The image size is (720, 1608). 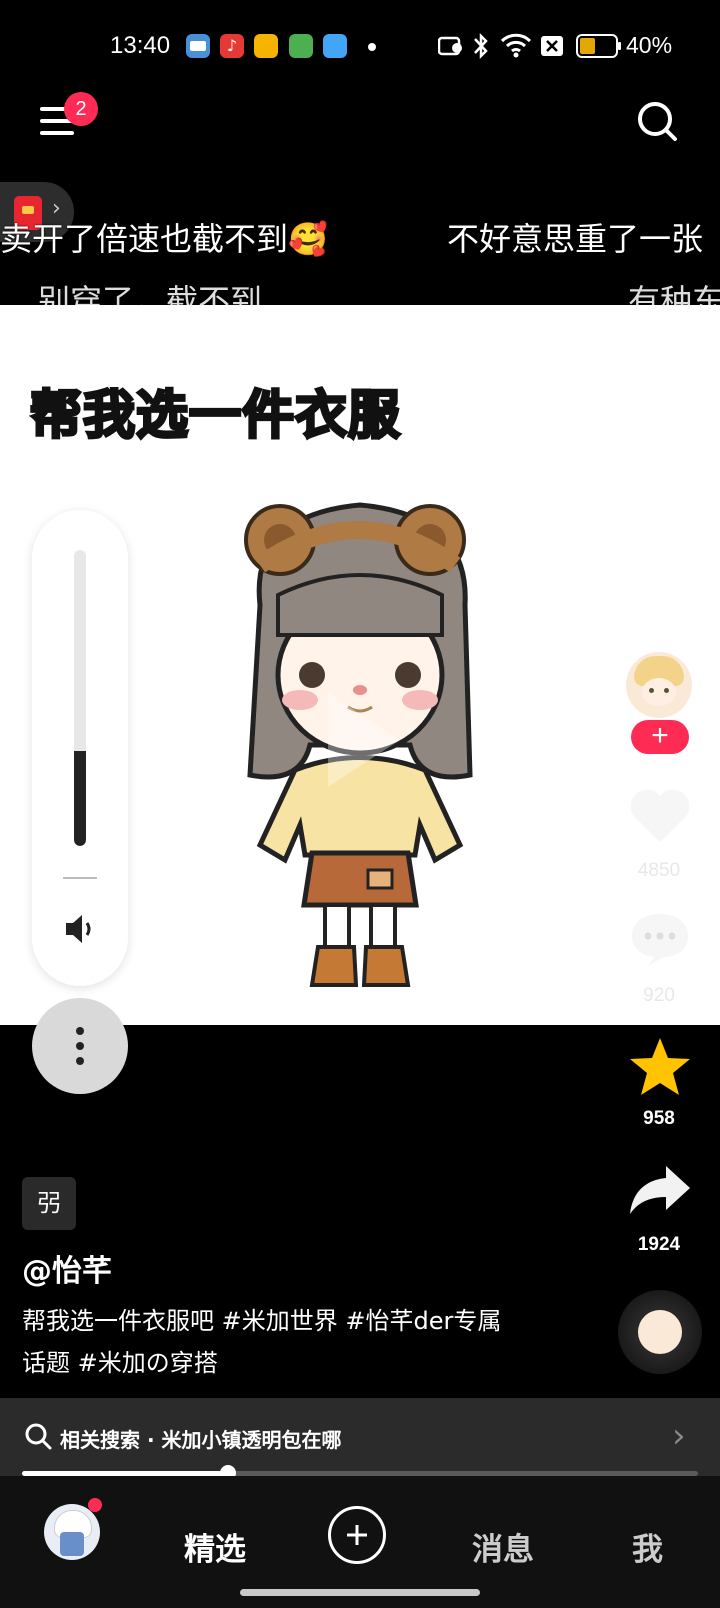 I want to click on music-cover-avatar, so click(x=660, y=1332).